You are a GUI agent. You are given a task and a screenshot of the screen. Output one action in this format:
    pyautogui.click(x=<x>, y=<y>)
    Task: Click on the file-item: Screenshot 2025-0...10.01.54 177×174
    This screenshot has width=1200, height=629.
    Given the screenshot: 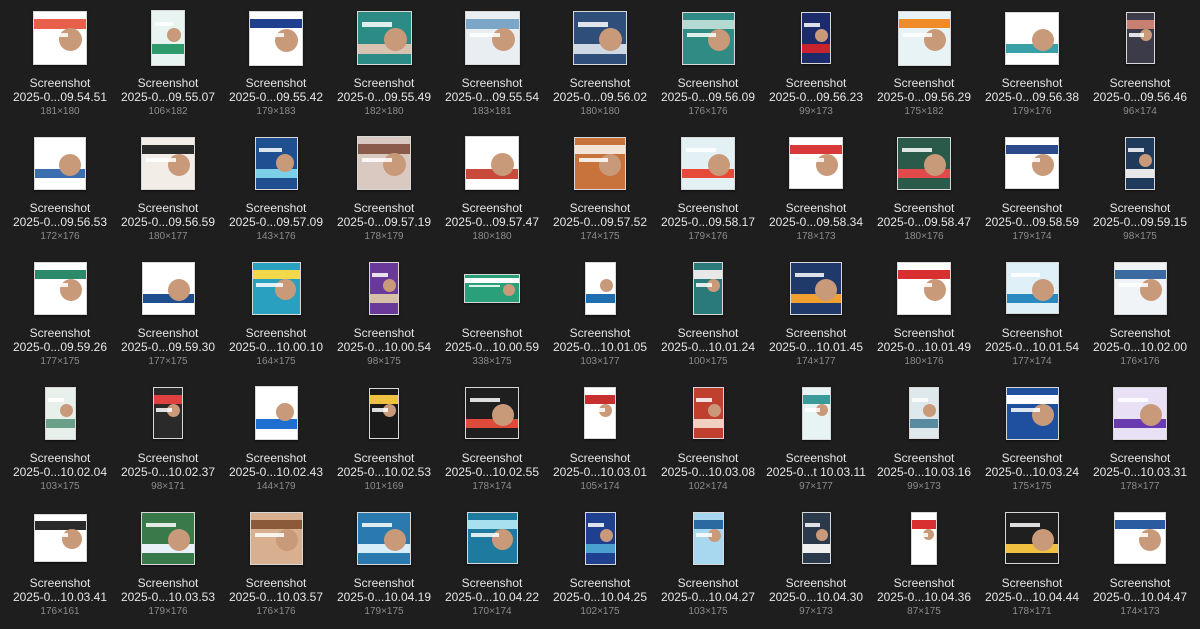 What is the action you would take?
    pyautogui.click(x=1032, y=316)
    